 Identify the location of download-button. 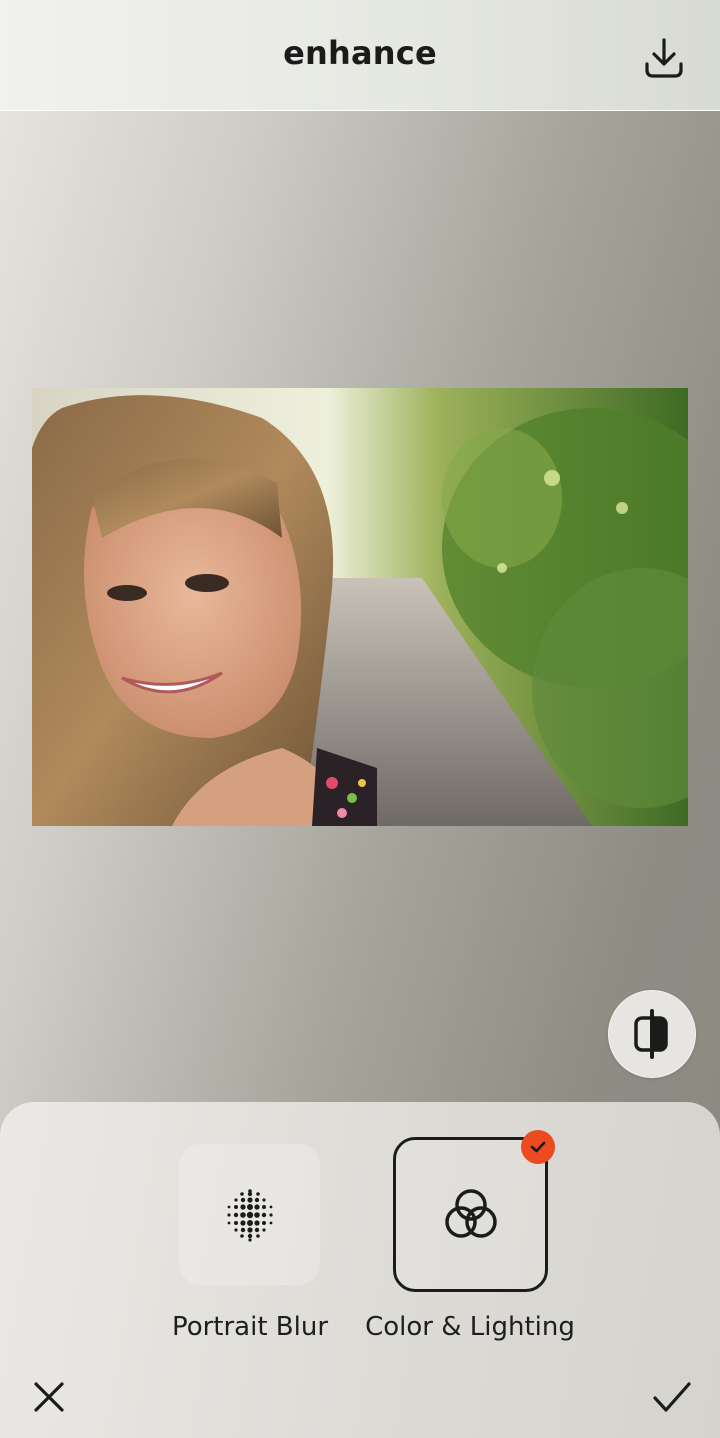
(664, 58).